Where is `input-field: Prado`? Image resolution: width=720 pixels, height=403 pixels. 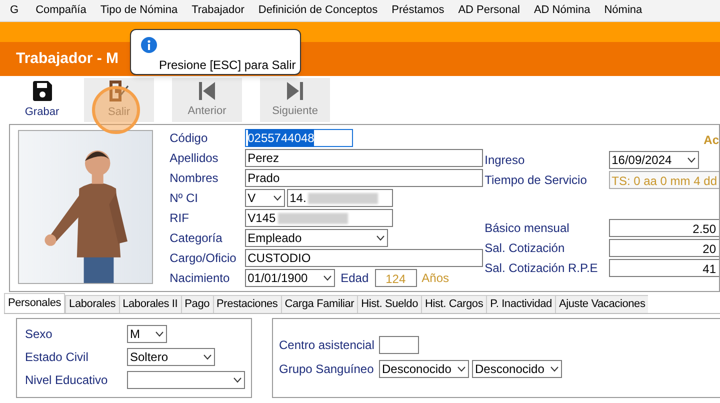
input-field: Prado is located at coordinates (363, 178).